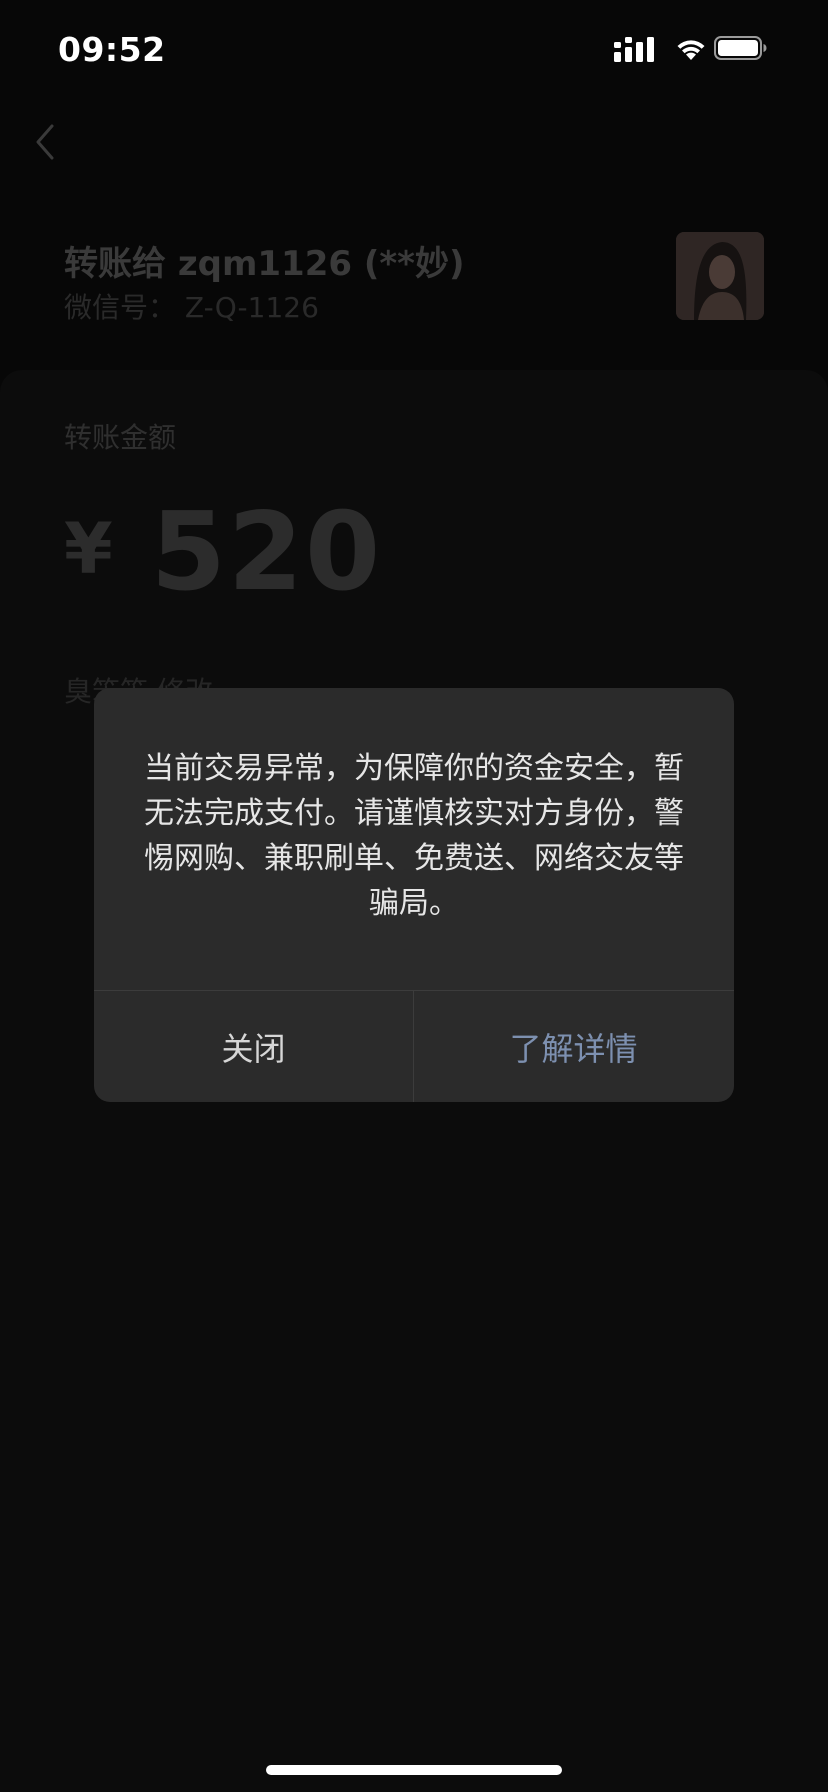  I want to click on payee-title: 转账给 zqm1126 (**妙), so click(264, 264).